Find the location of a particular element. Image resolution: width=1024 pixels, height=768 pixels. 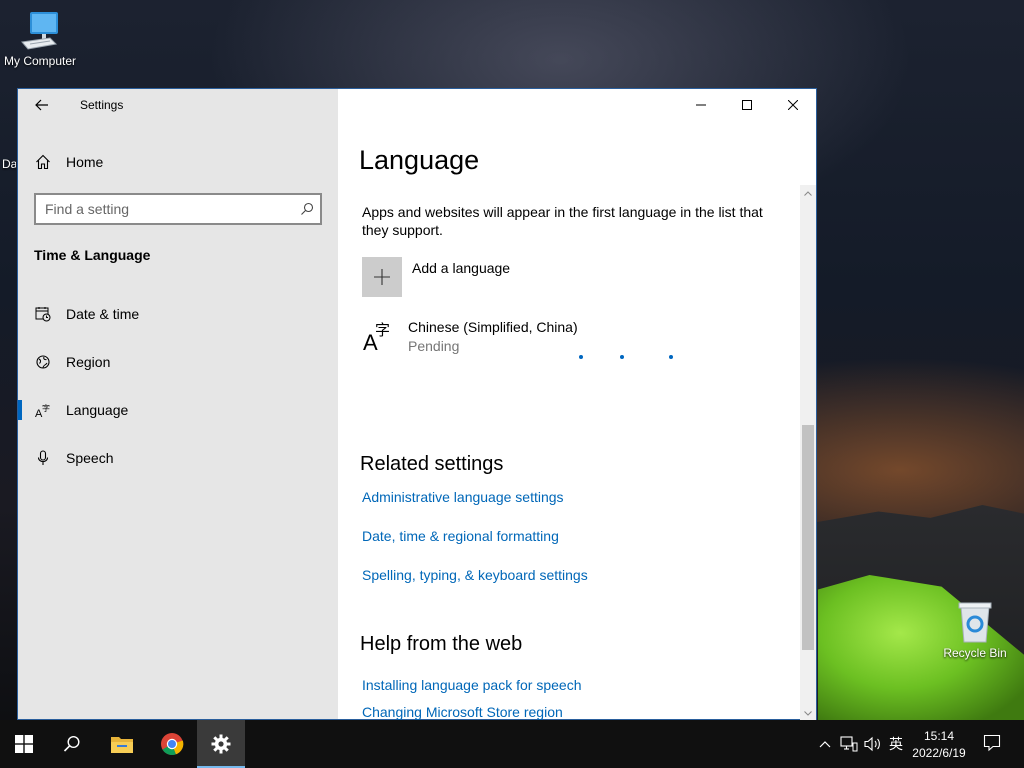

close-button is located at coordinates (793, 105).